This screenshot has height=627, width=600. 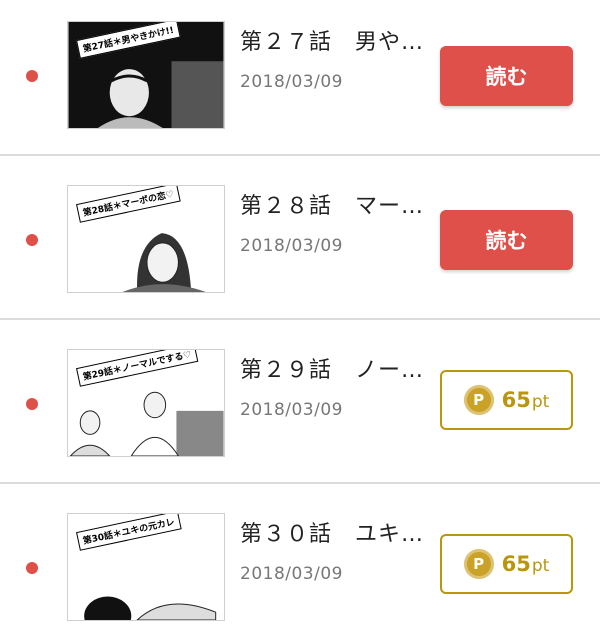 I want to click on episode-thumbnail: 第30話＊ユキの元カレ, so click(x=146, y=567).